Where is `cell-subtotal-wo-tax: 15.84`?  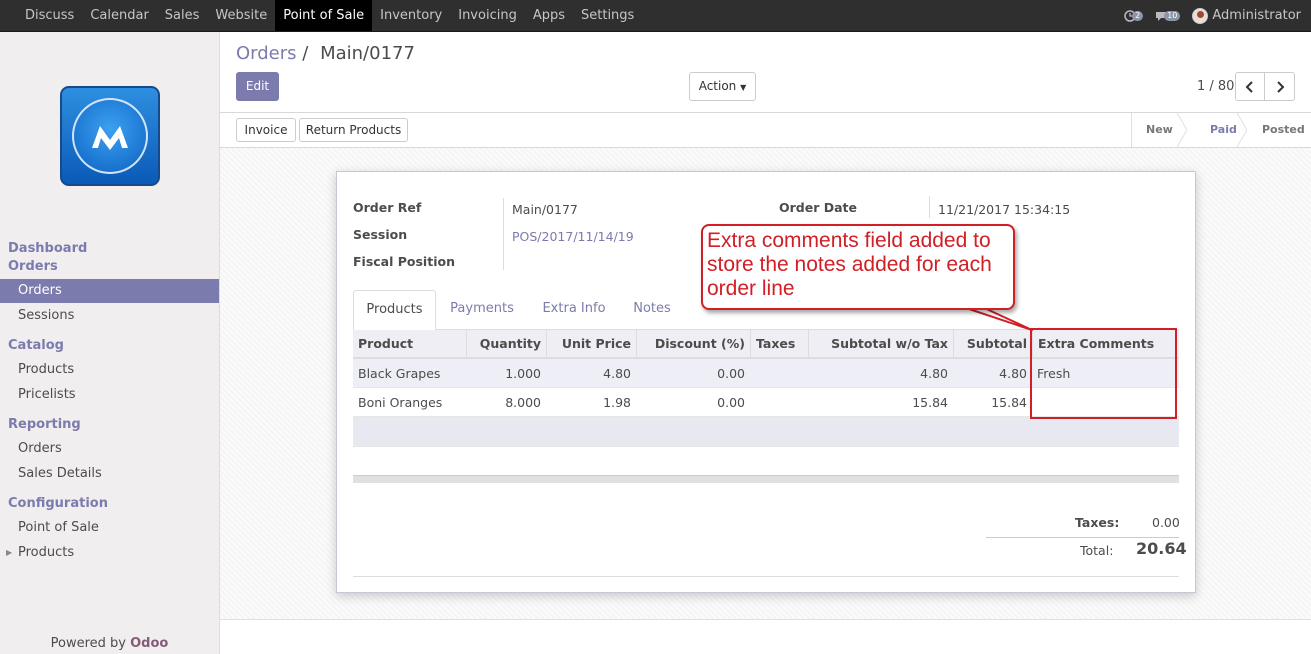
cell-subtotal-wo-tax: 15.84 is located at coordinates (930, 402).